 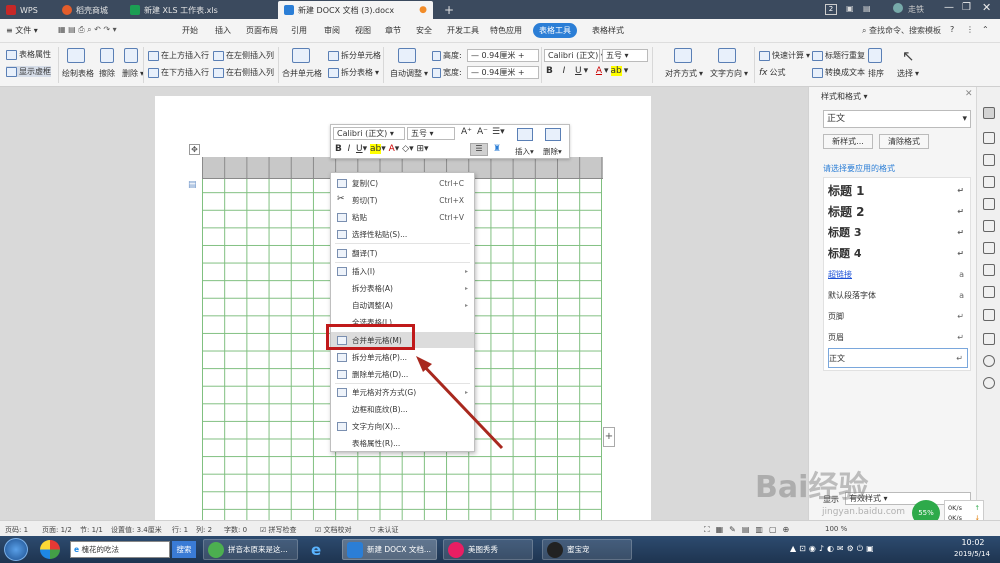 What do you see at coordinates (178, 72) in the screenshot?
I see `insert-row-below-button: 在下方插入行` at bounding box center [178, 72].